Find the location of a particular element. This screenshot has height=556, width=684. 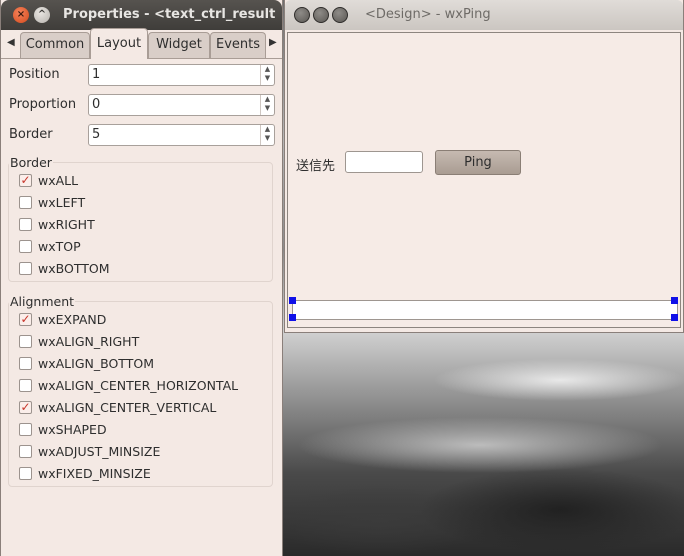

checkbox-label: wxSHAPED is located at coordinates (72, 429).